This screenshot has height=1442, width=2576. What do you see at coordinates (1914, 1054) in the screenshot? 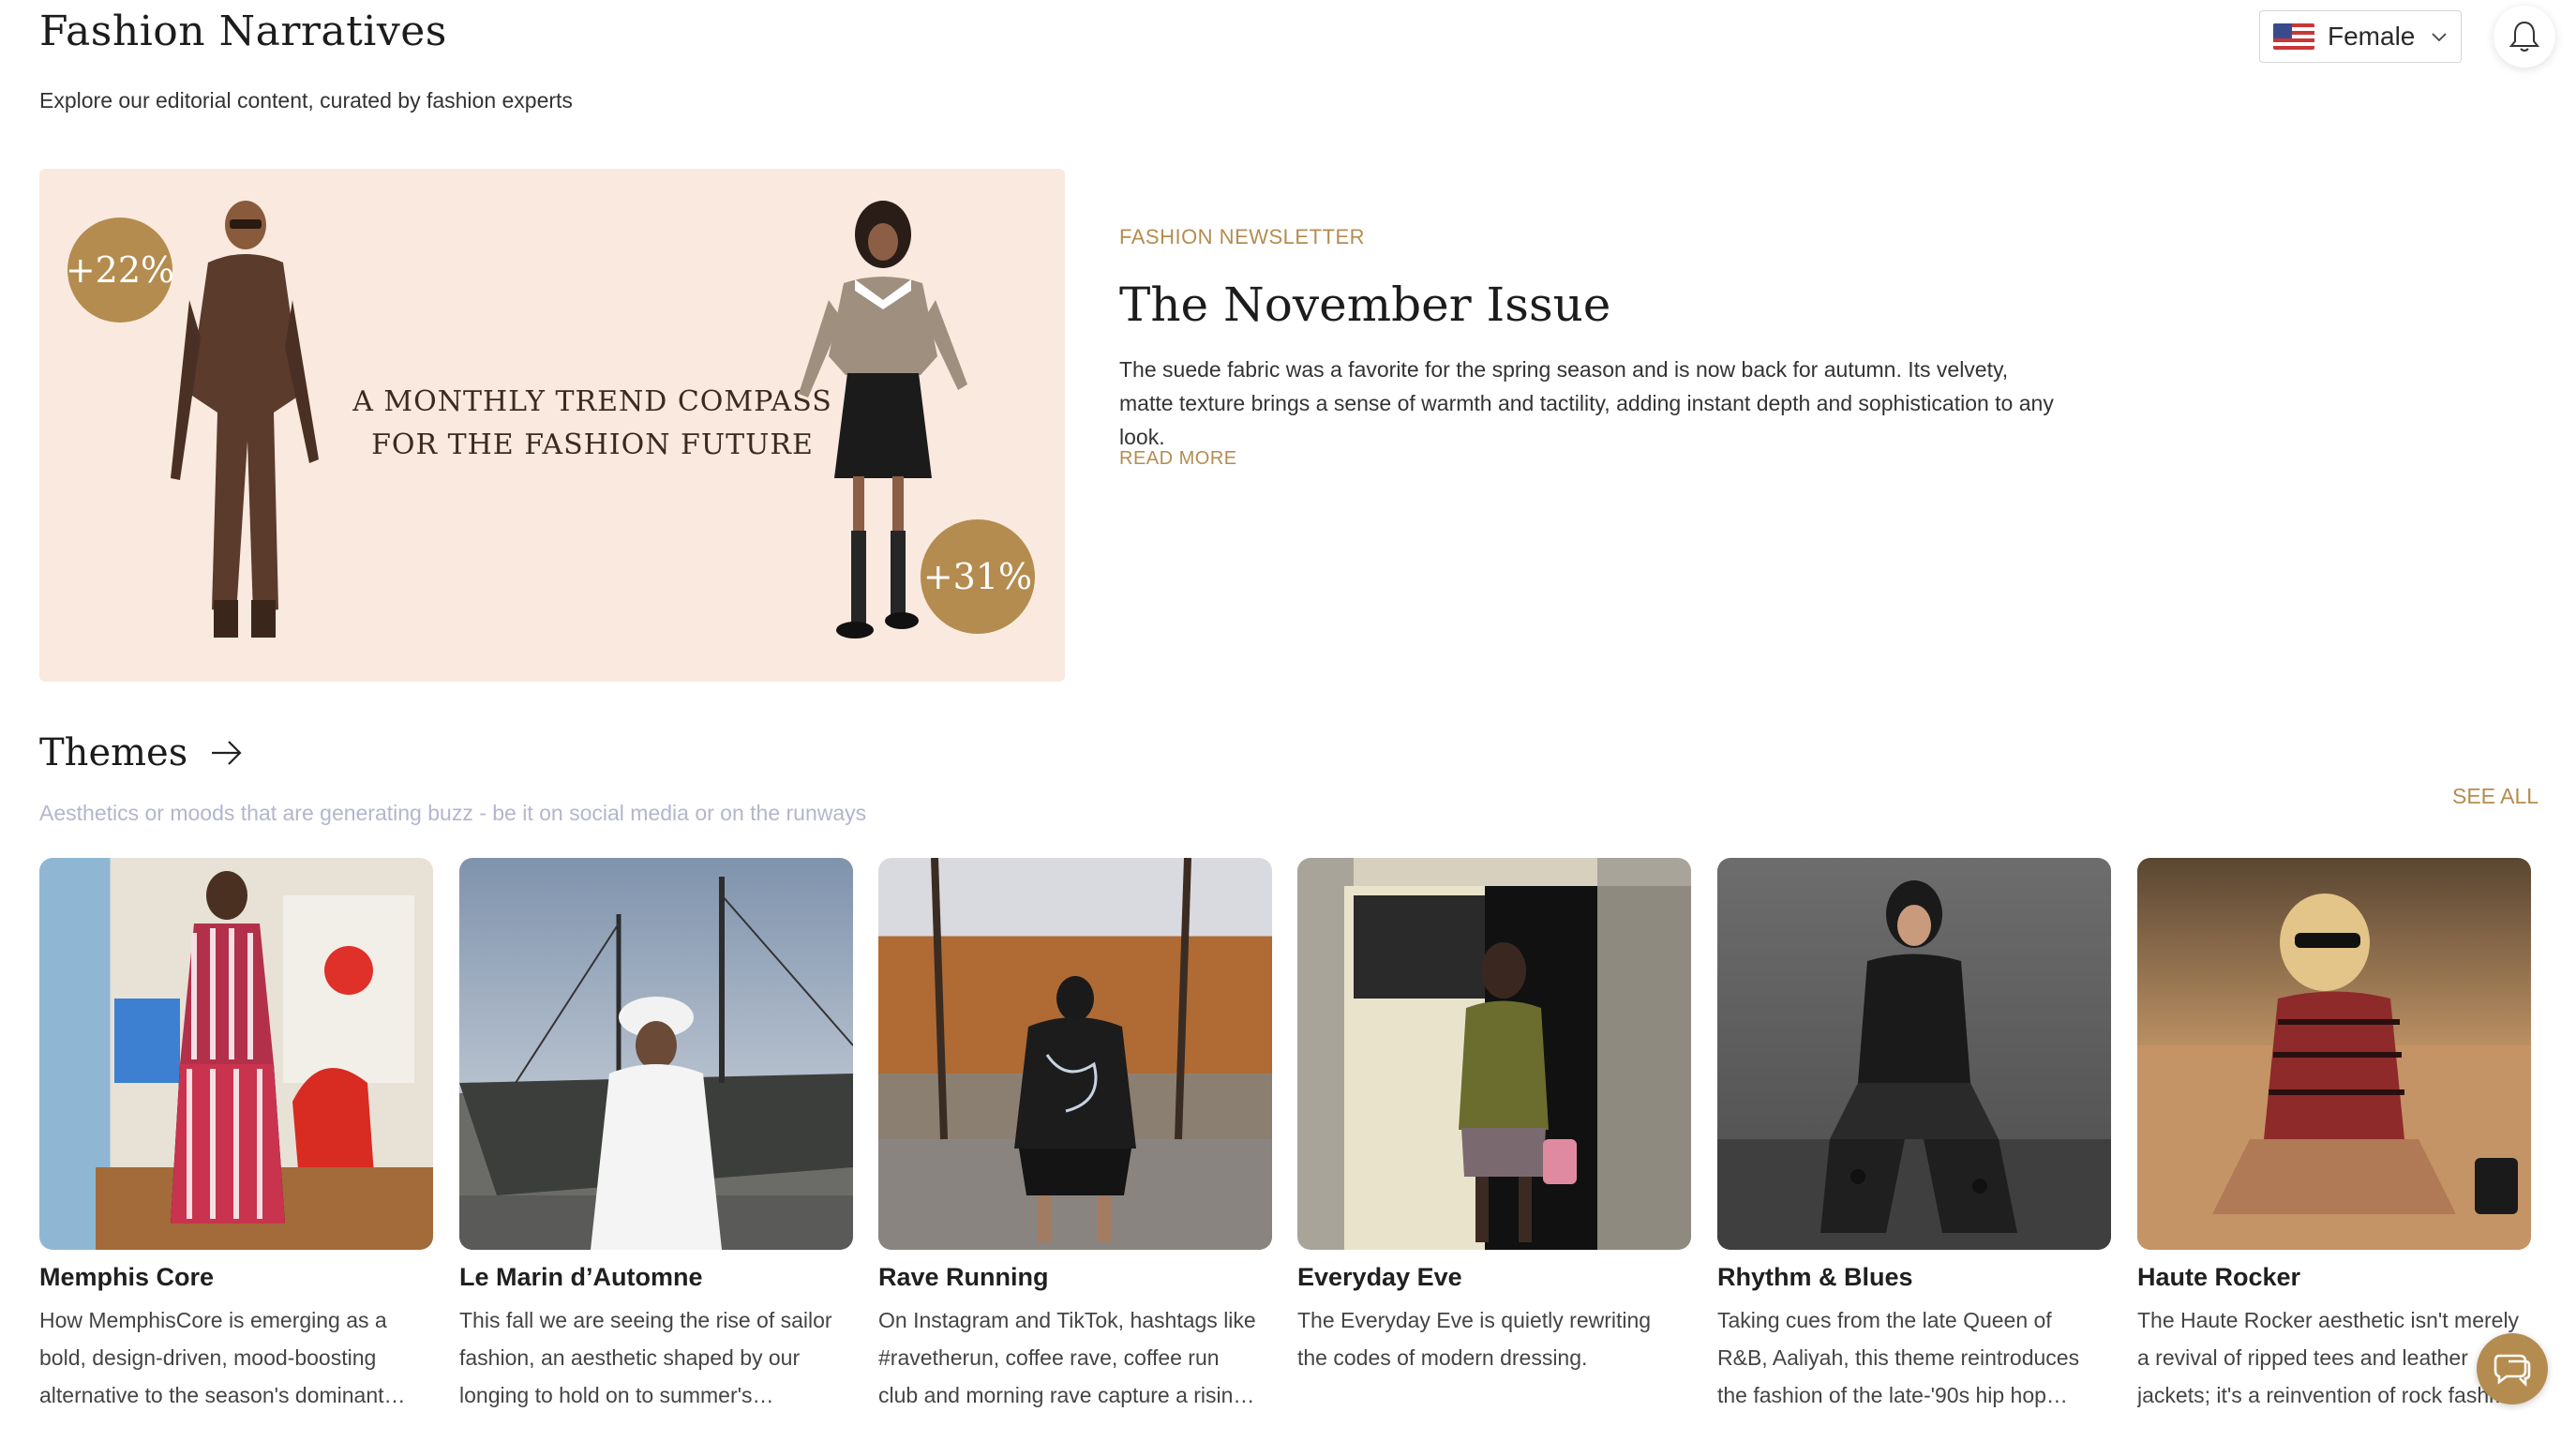
I see `theme-image-rhythm-blues` at bounding box center [1914, 1054].